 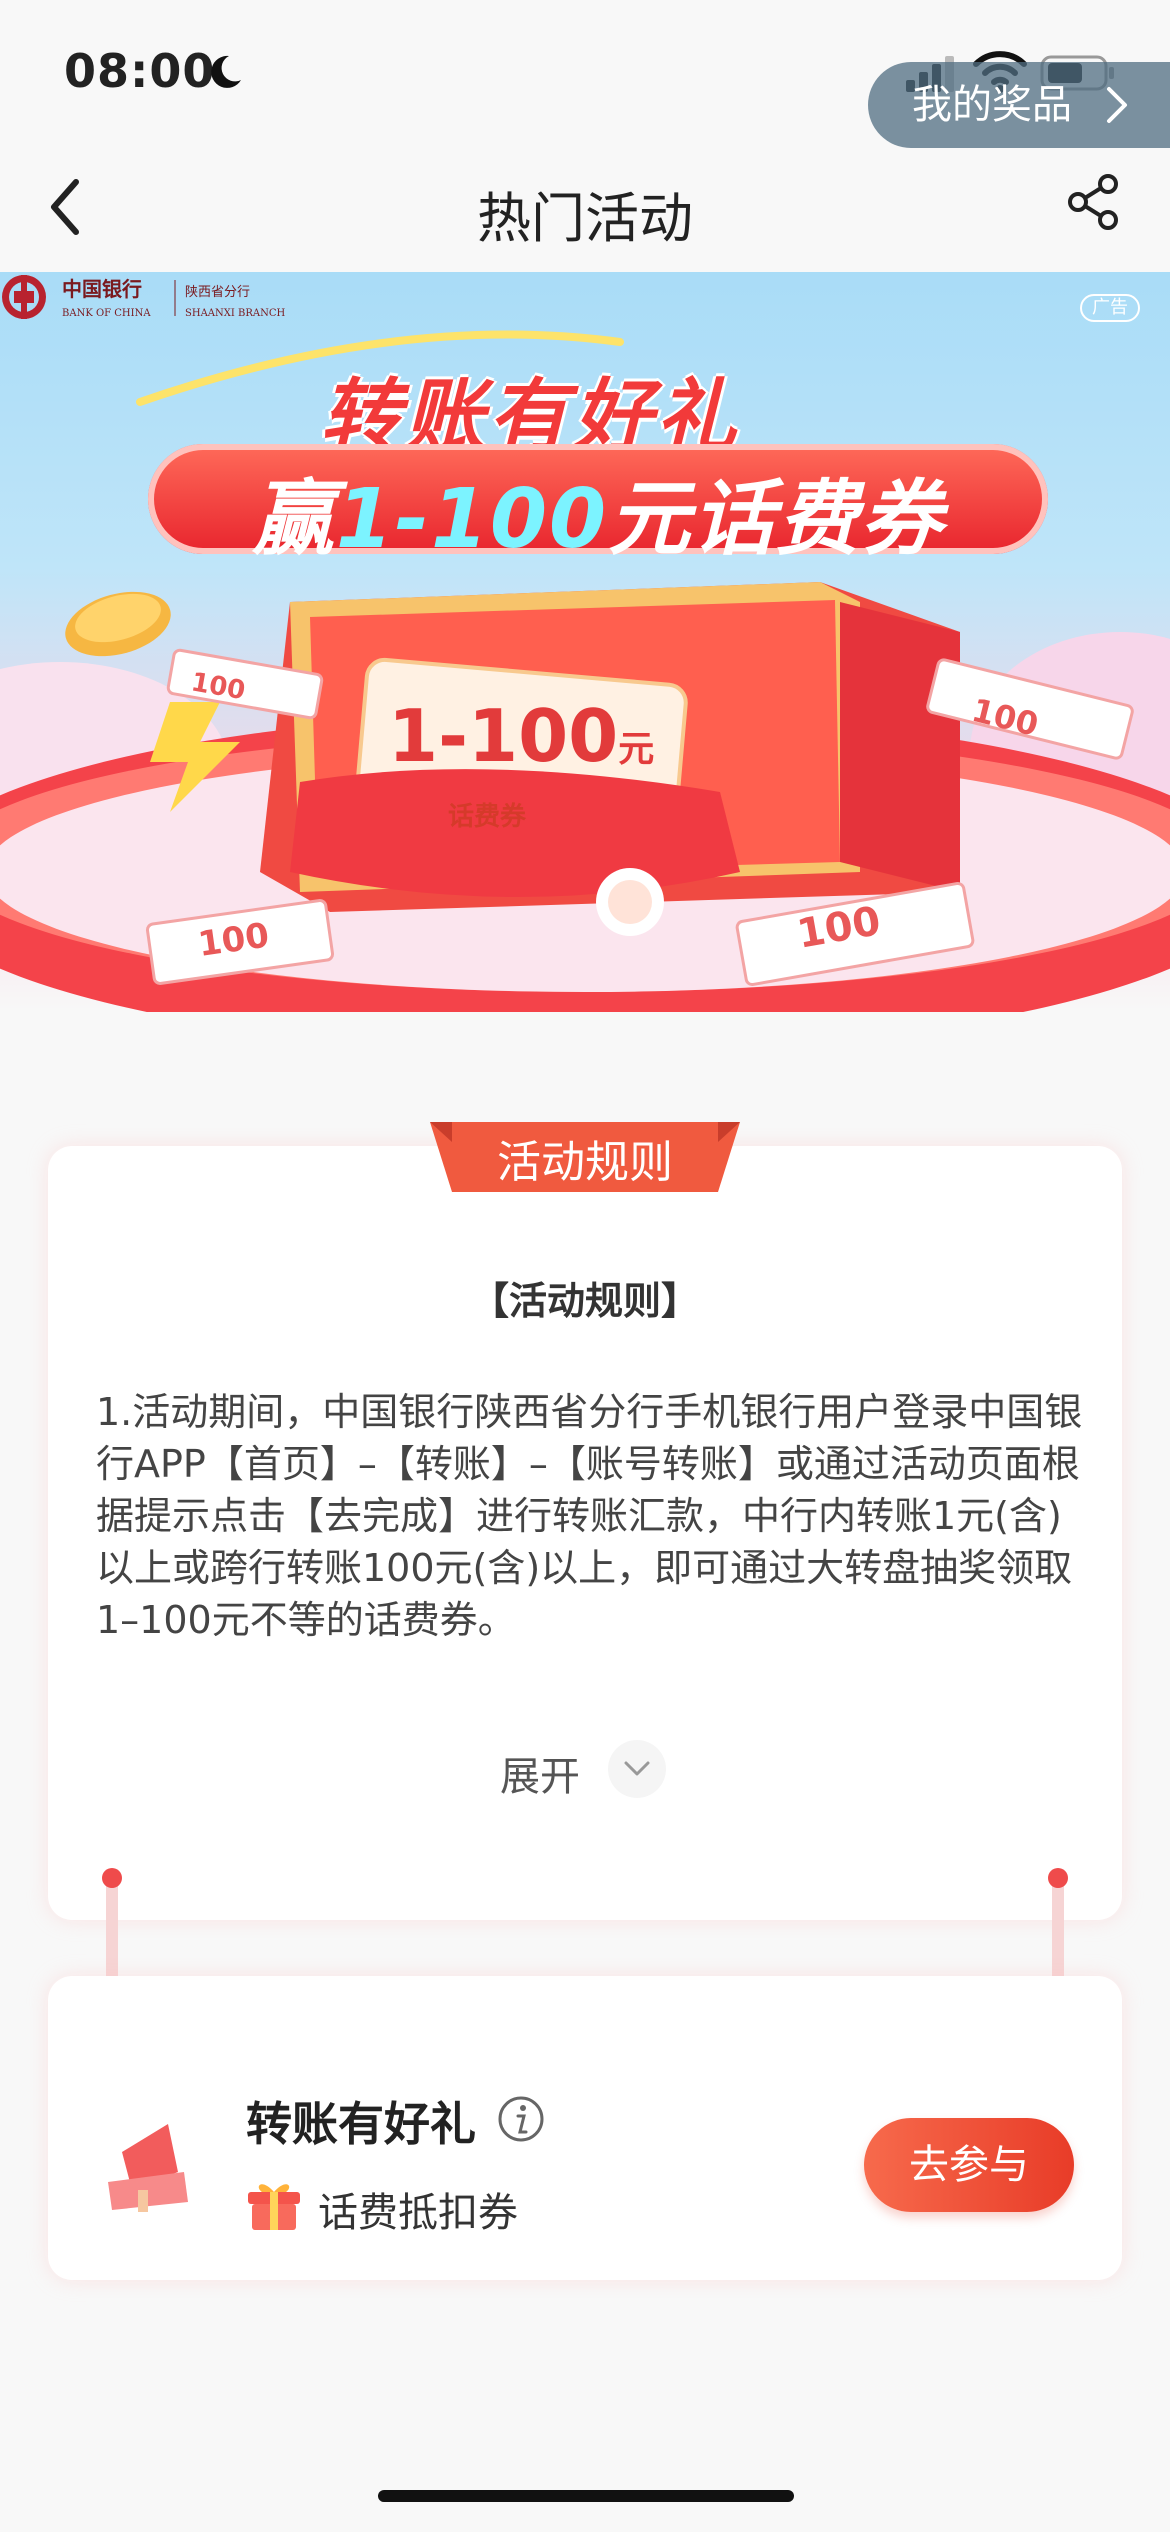 I want to click on activity-subtitle: 话费抵扣券, so click(x=418, y=2213).